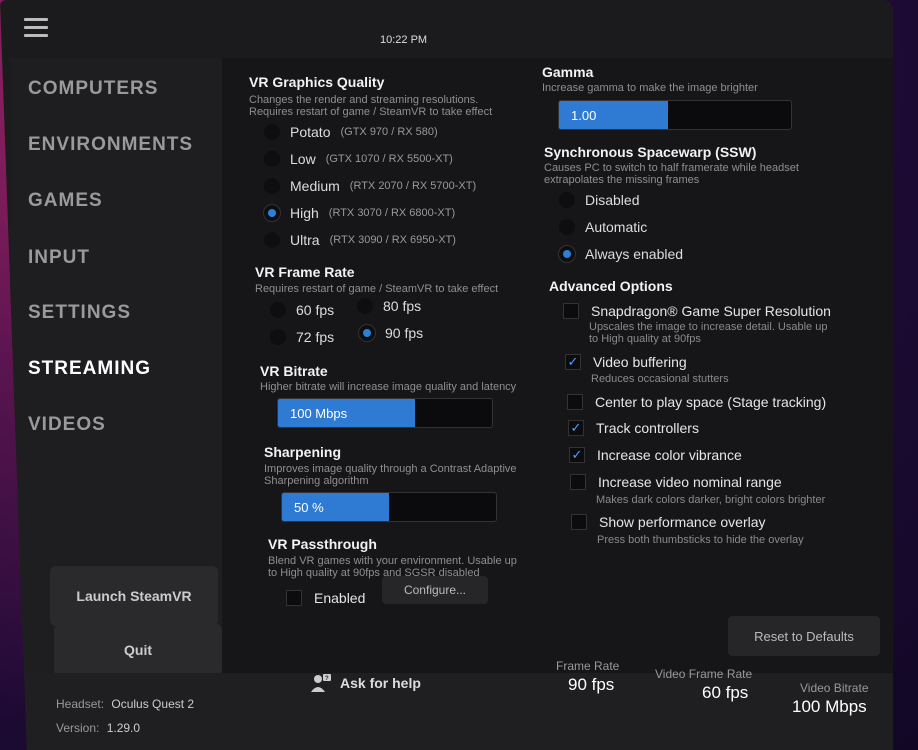 The width and height of the screenshot is (918, 750). I want to click on framerate-option-60: 60 fps, so click(302, 310).